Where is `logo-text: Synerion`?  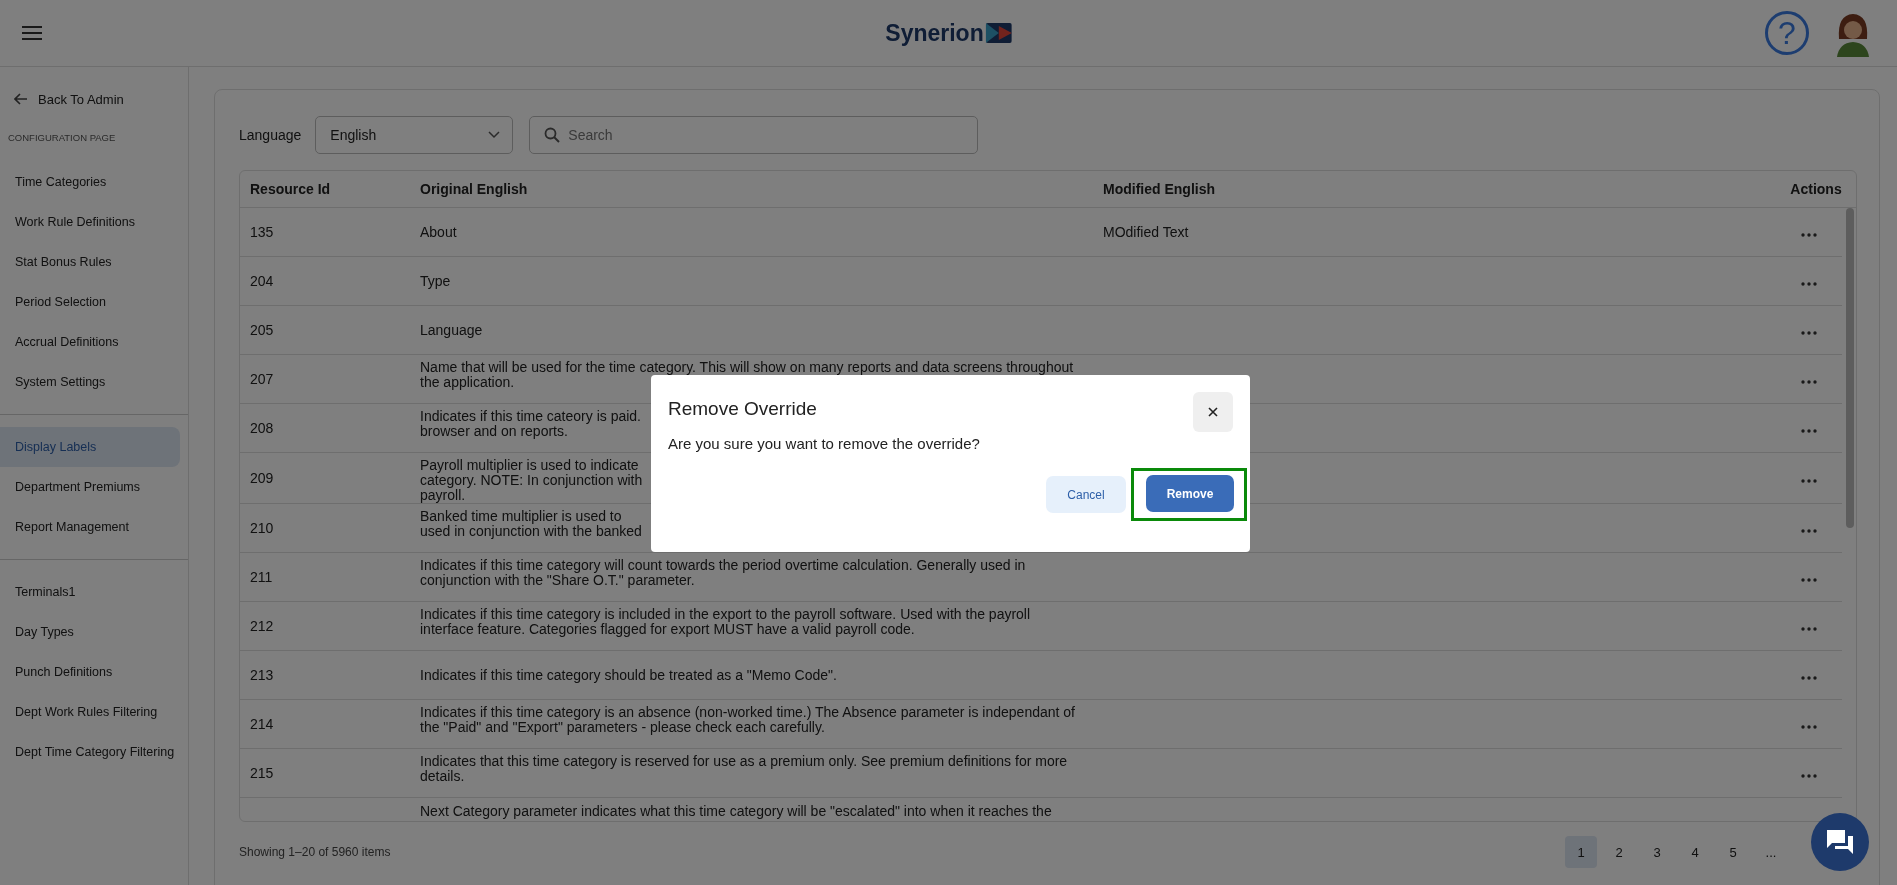
logo-text: Synerion is located at coordinates (934, 33).